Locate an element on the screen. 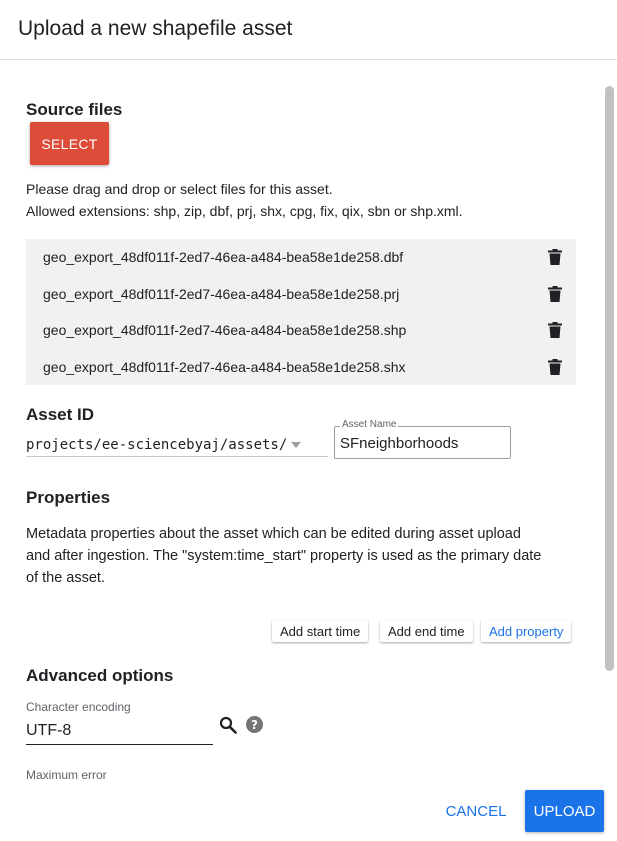  scrollbar-thumb is located at coordinates (609, 378).